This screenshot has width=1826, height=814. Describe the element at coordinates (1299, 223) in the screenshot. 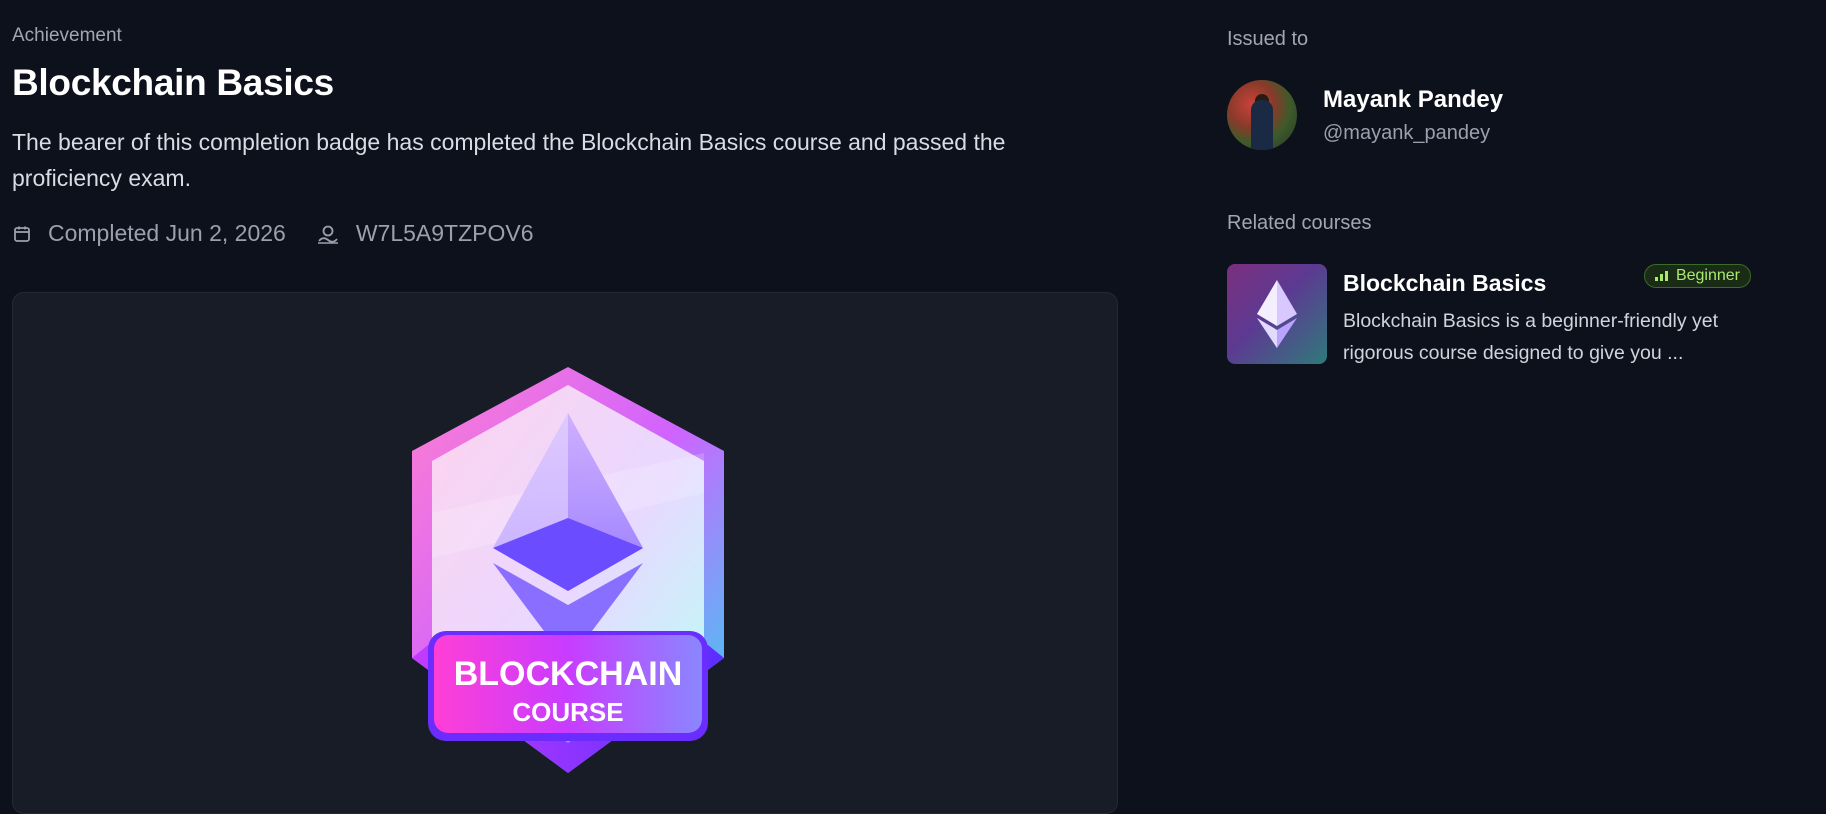

I see `related-courses-label: Related courses` at that location.